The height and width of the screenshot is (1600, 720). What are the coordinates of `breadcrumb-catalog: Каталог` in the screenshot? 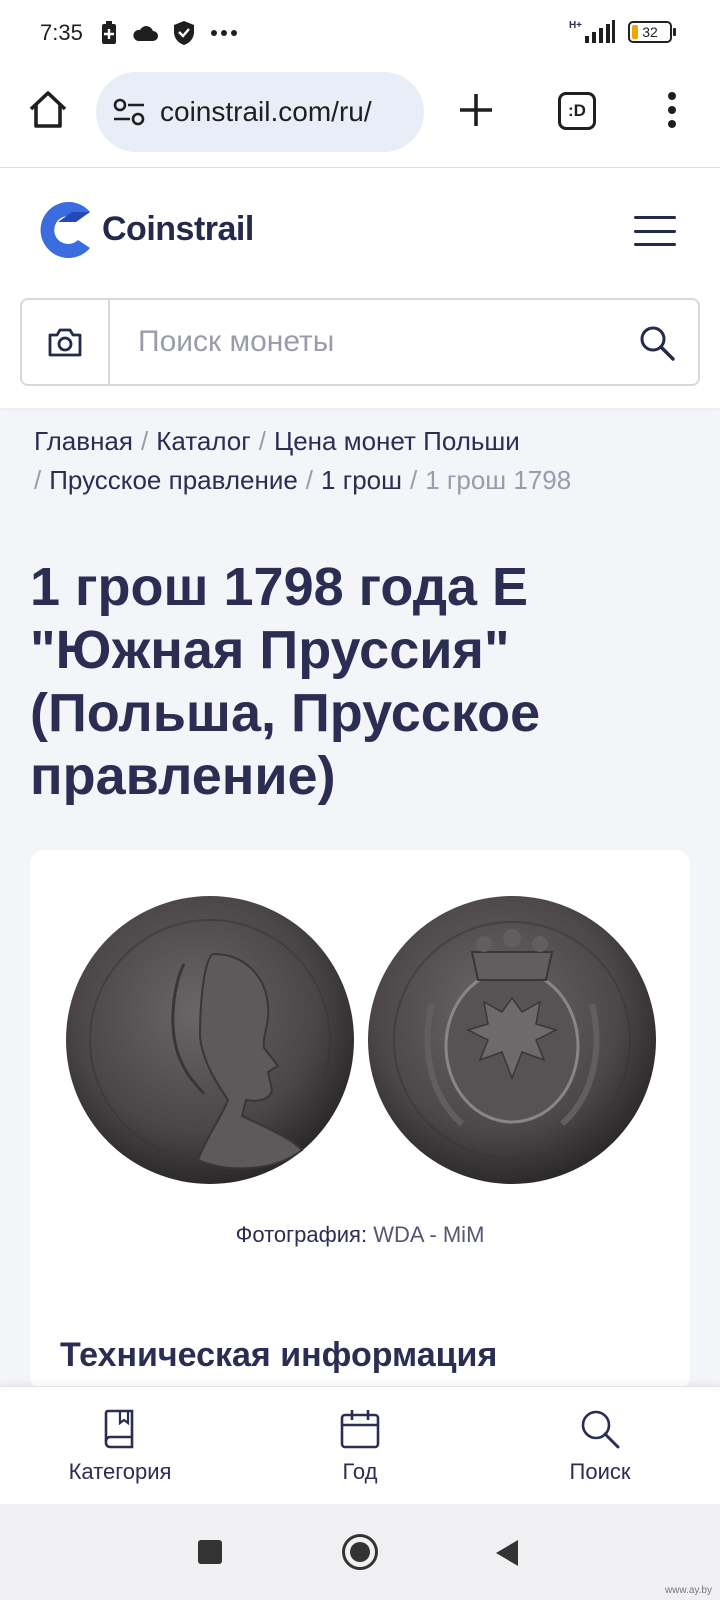 It's located at (203, 441).